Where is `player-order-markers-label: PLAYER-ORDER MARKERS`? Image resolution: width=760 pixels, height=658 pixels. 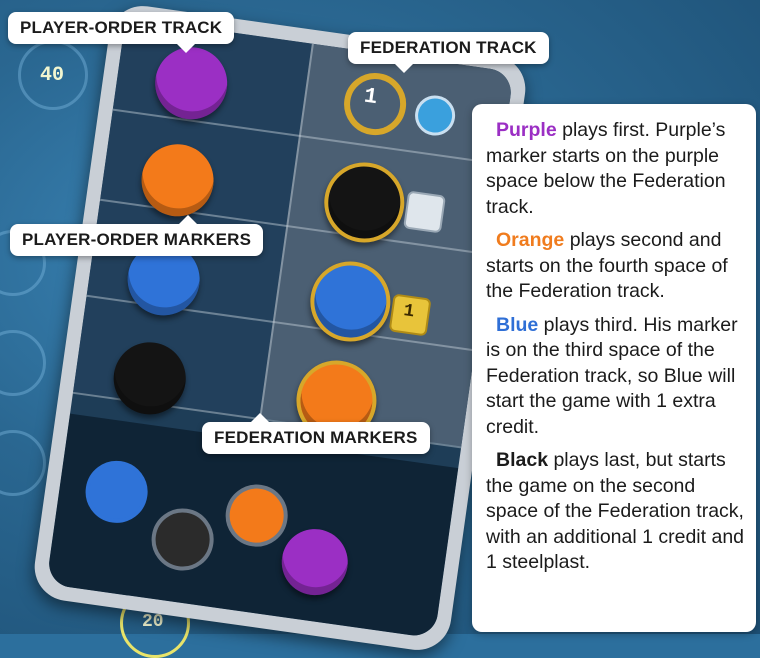 player-order-markers-label: PLAYER-ORDER MARKERS is located at coordinates (137, 235).